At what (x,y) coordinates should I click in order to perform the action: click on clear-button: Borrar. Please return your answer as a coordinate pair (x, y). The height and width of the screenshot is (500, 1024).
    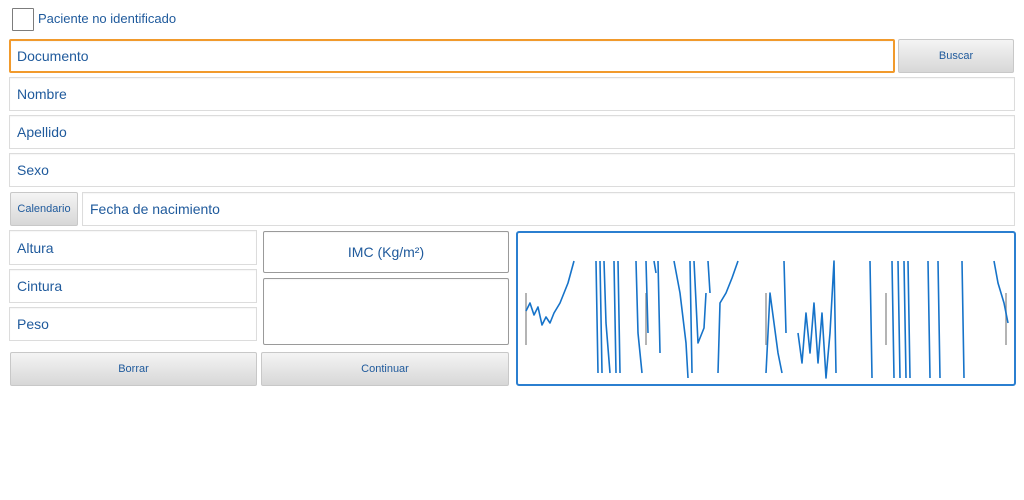
    Looking at the image, I should click on (133, 369).